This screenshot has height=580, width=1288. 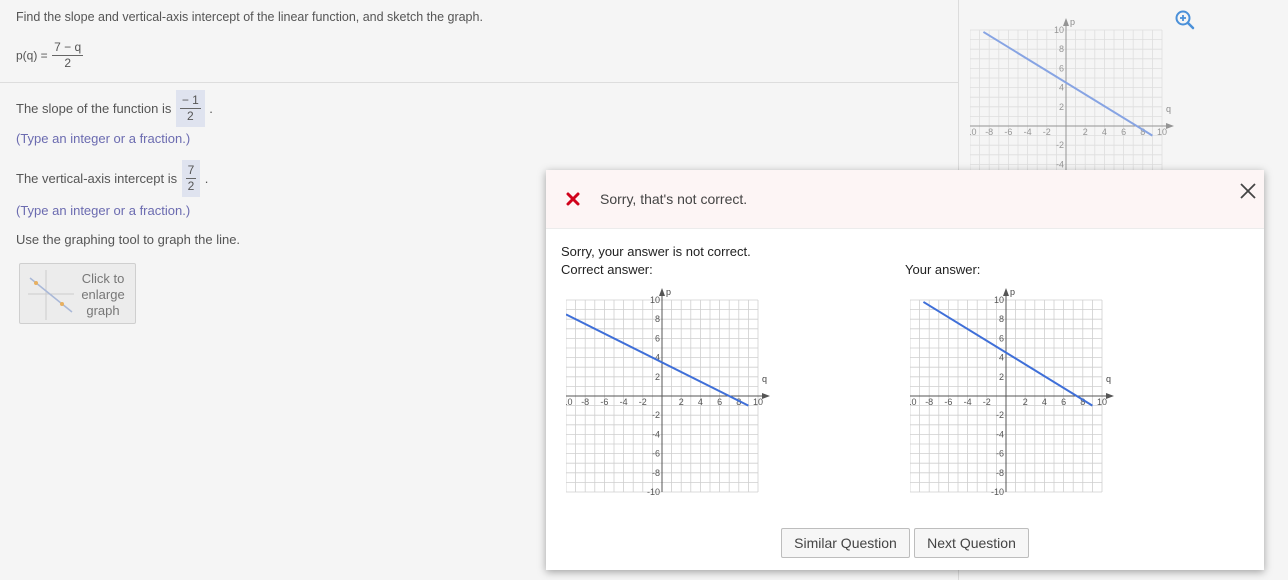 I want to click on slope-numerator: − 1, so click(x=190, y=101).